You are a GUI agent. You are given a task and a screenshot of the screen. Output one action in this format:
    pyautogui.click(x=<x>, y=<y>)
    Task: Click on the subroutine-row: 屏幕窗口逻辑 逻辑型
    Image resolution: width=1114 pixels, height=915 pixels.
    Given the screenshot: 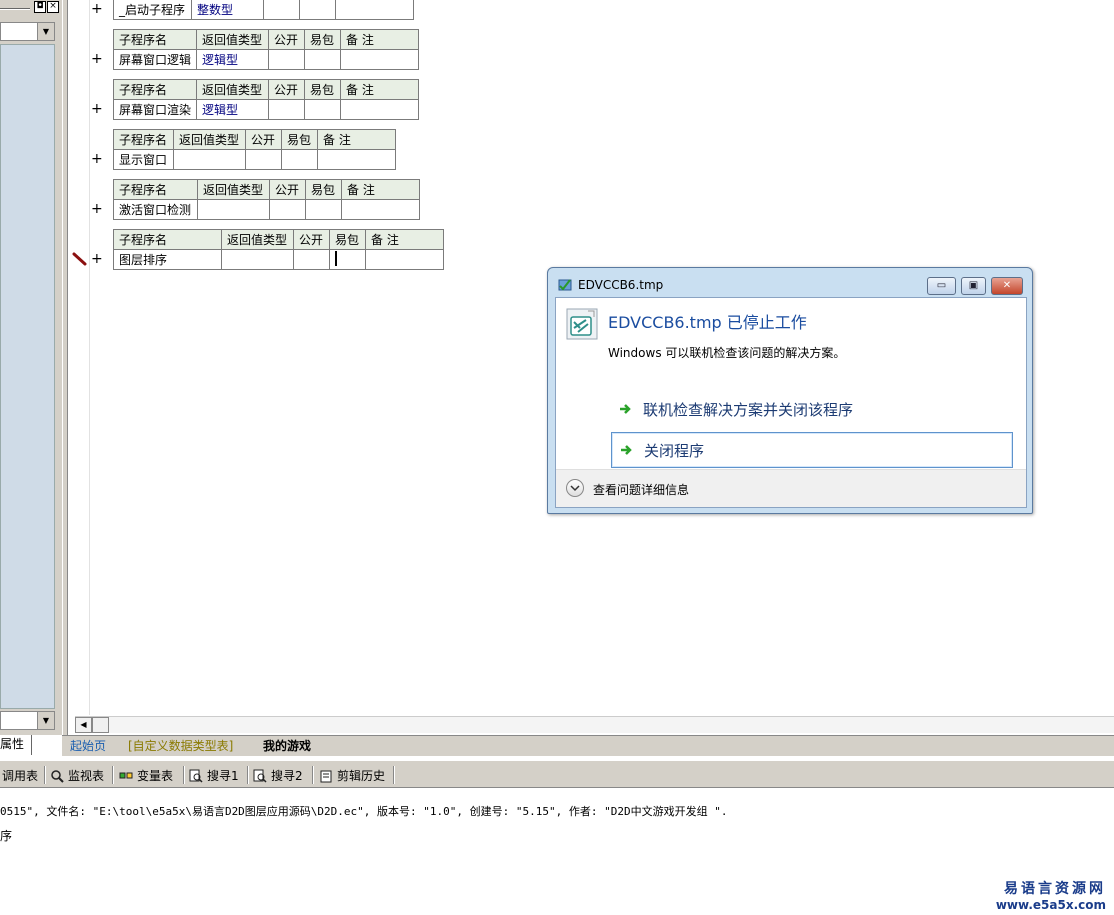 What is the action you would take?
    pyautogui.click(x=266, y=59)
    